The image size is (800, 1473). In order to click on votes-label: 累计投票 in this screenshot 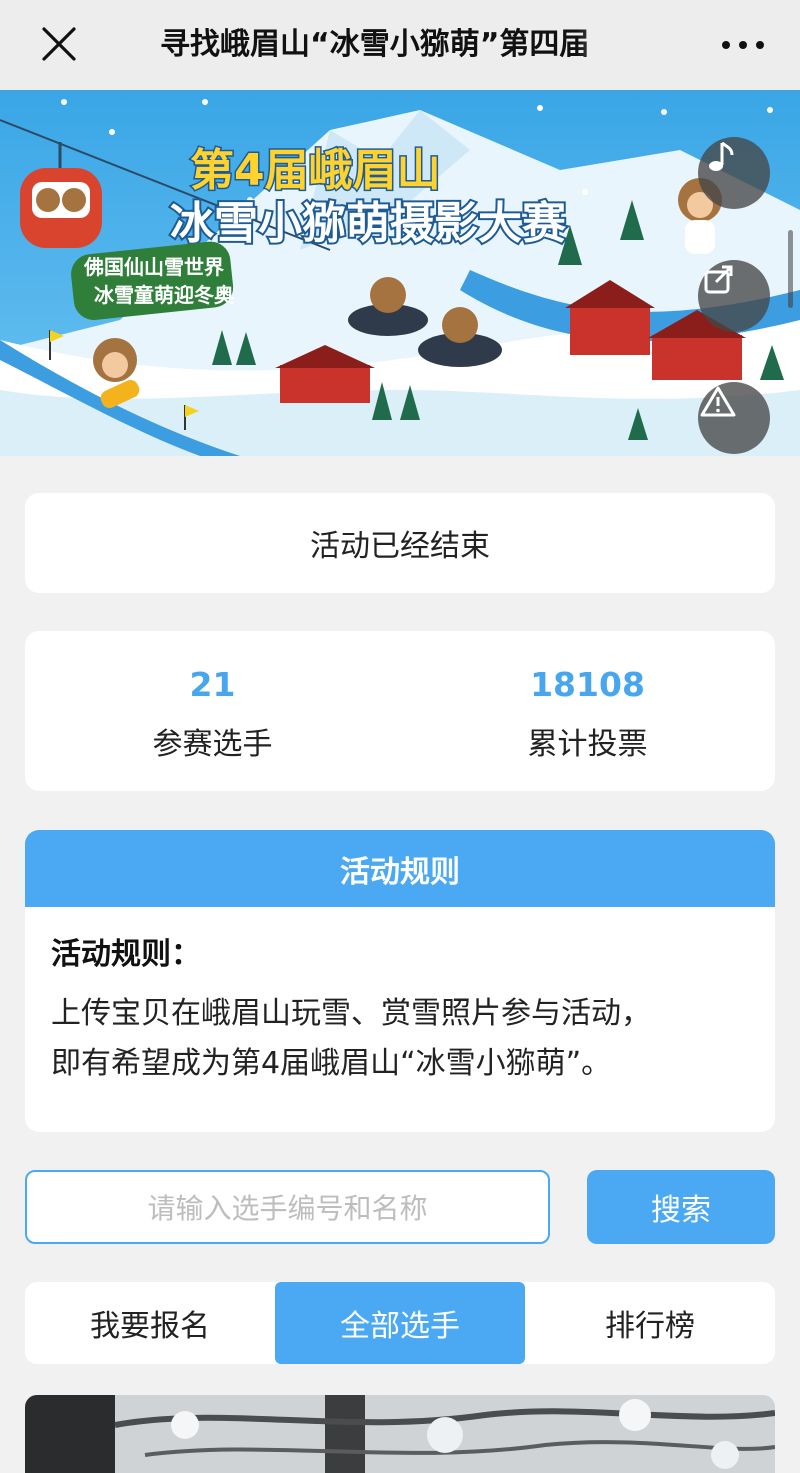, I will do `click(587, 744)`.